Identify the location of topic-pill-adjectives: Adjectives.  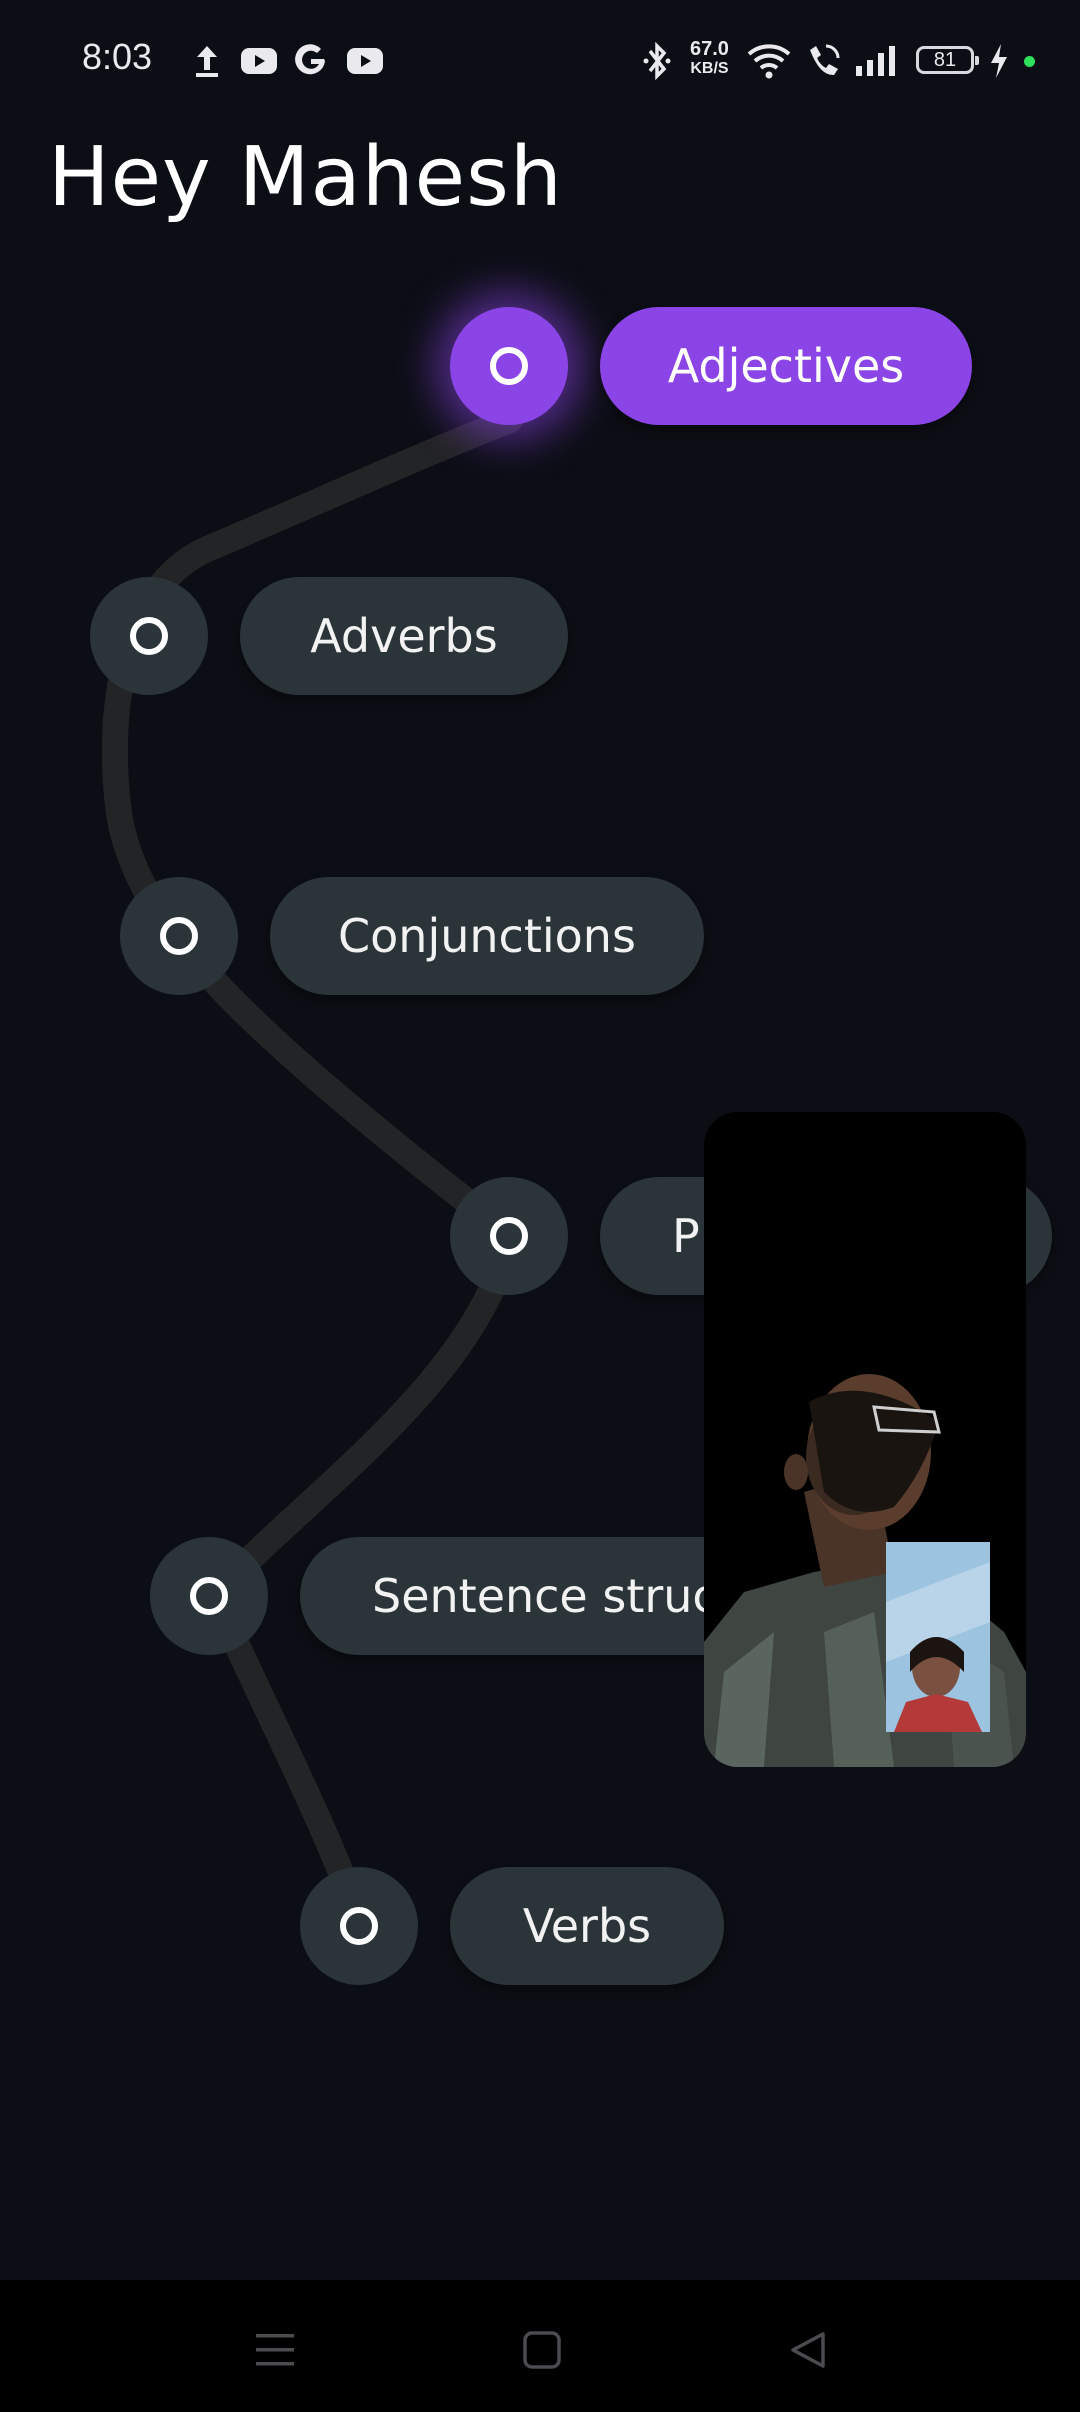
(786, 366).